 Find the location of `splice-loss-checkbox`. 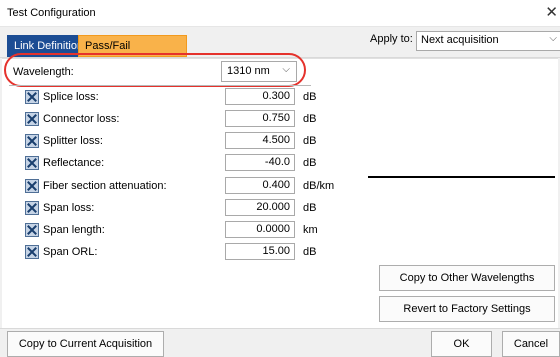

splice-loss-checkbox is located at coordinates (32, 97).